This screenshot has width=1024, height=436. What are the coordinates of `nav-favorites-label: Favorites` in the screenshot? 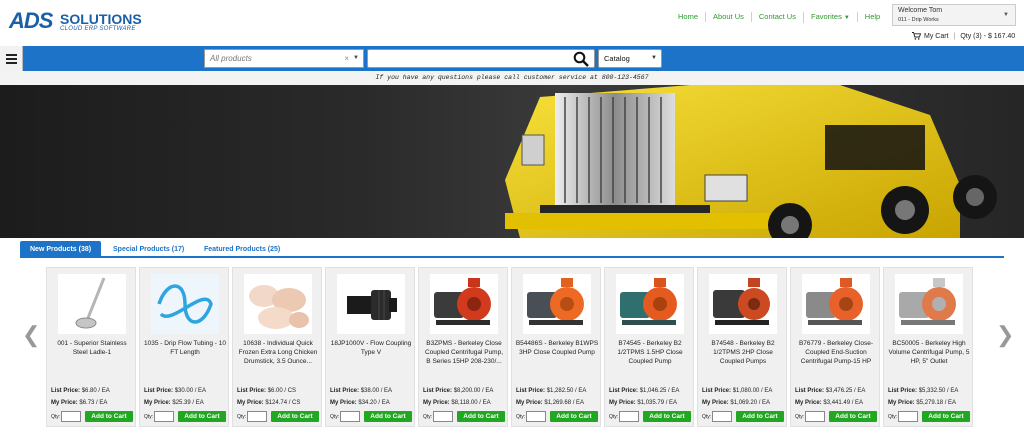 It's located at (826, 16).